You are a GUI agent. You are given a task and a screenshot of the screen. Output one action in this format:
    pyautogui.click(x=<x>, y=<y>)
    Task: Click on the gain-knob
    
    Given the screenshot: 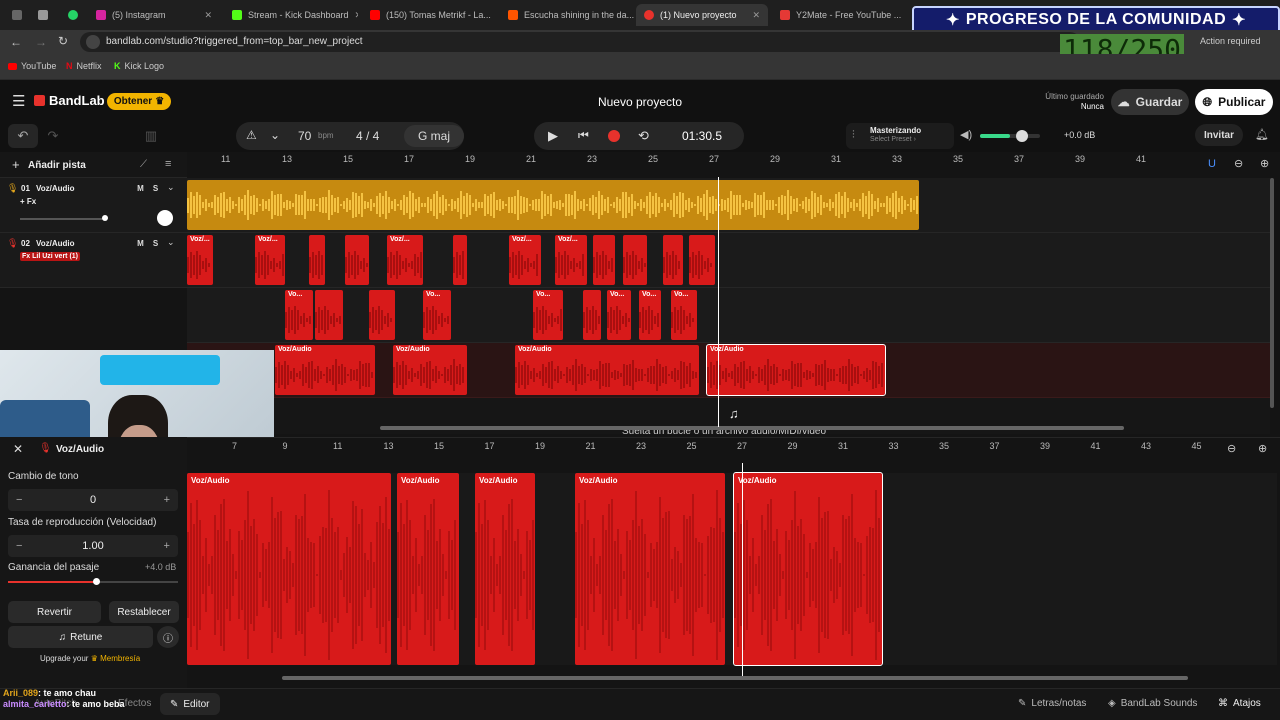 What is the action you would take?
    pyautogui.click(x=96, y=581)
    